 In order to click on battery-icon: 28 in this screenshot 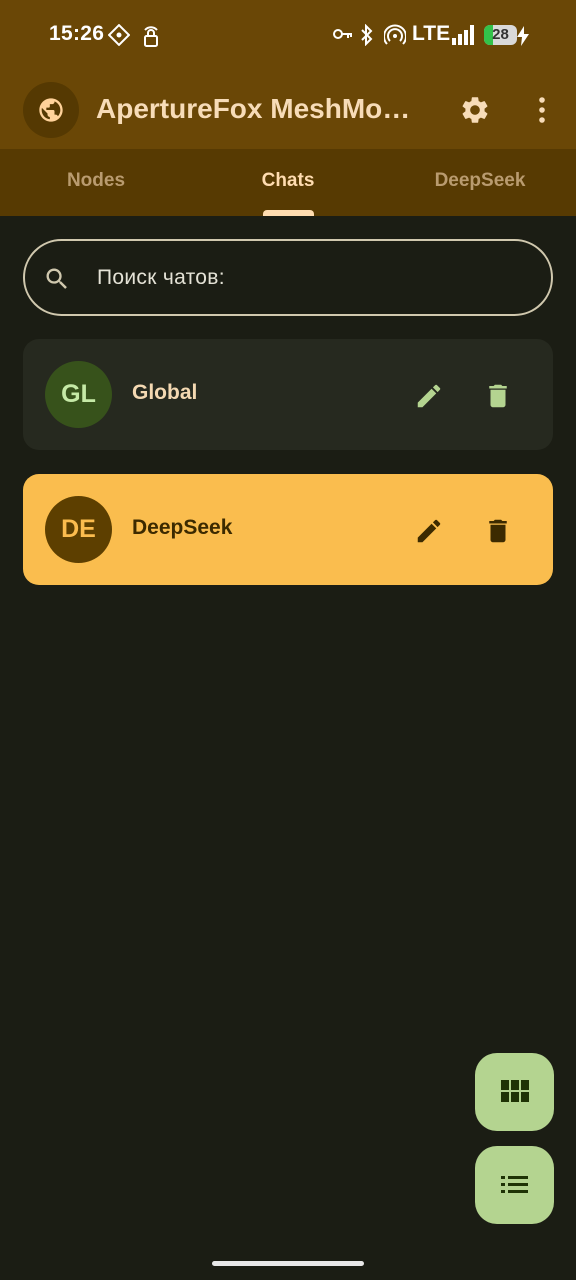, I will do `click(500, 35)`.